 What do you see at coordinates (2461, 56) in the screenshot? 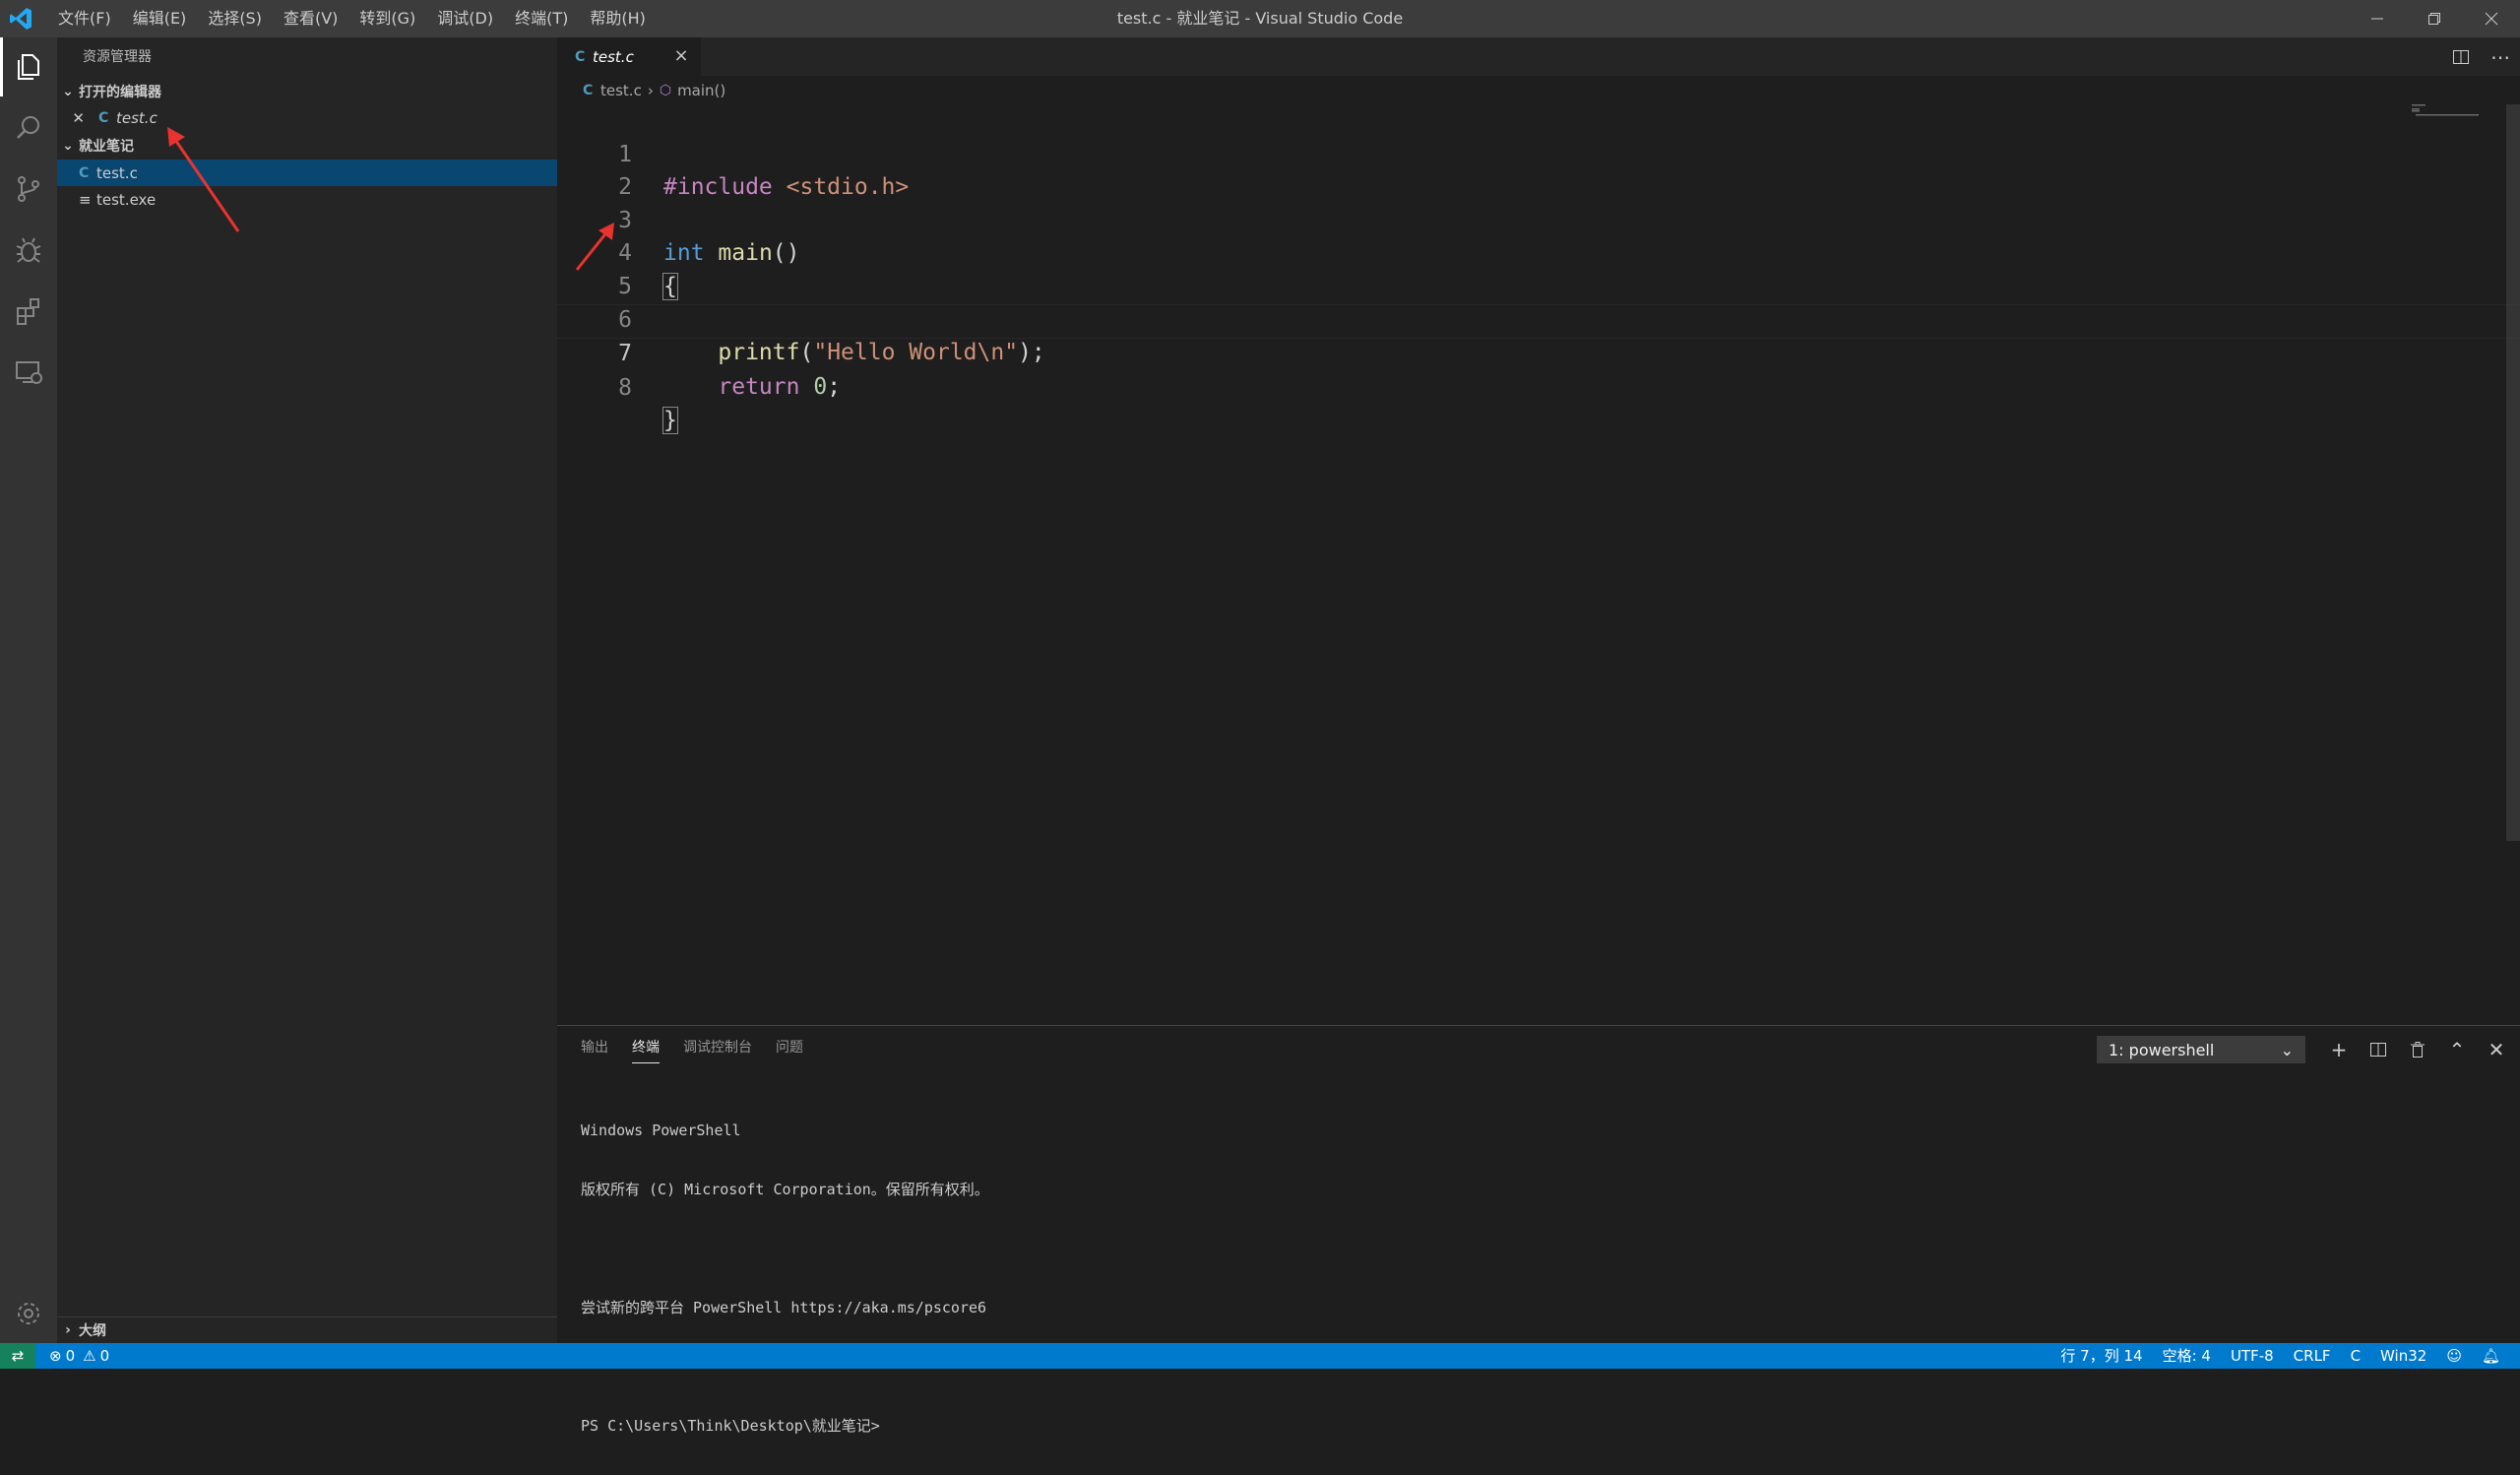
I see `split-editor-button` at bounding box center [2461, 56].